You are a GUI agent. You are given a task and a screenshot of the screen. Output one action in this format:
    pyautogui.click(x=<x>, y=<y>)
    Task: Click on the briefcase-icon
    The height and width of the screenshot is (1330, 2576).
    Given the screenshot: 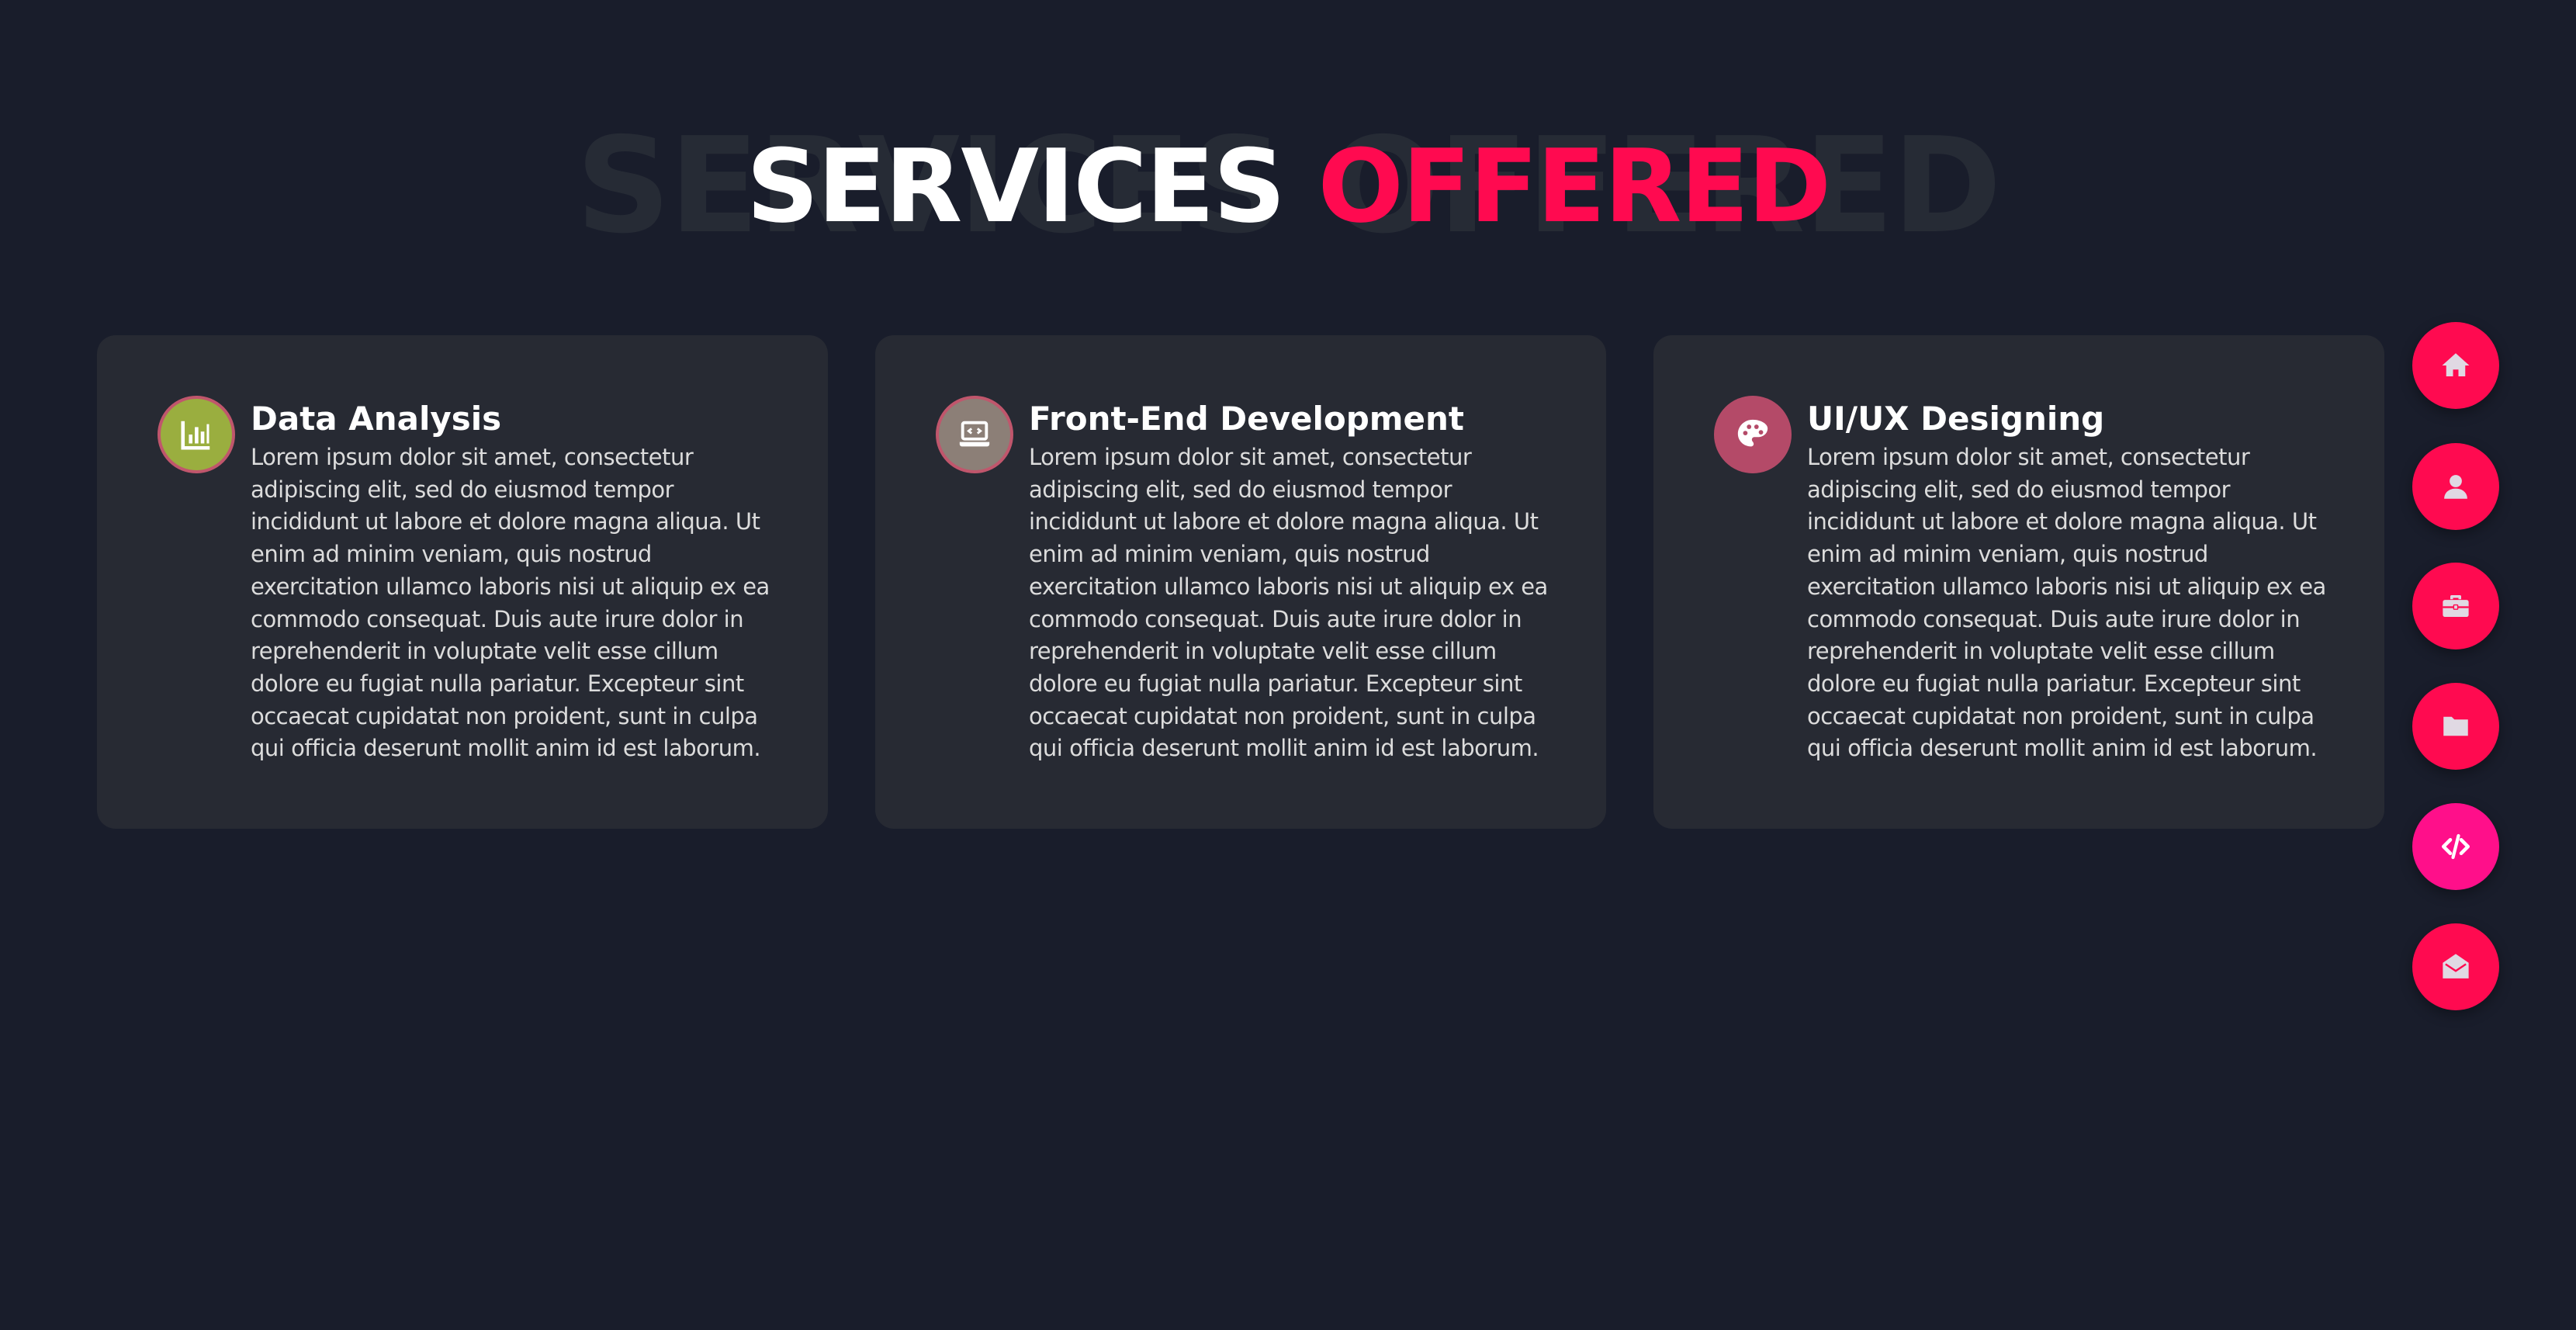 What is the action you would take?
    pyautogui.click(x=2456, y=606)
    